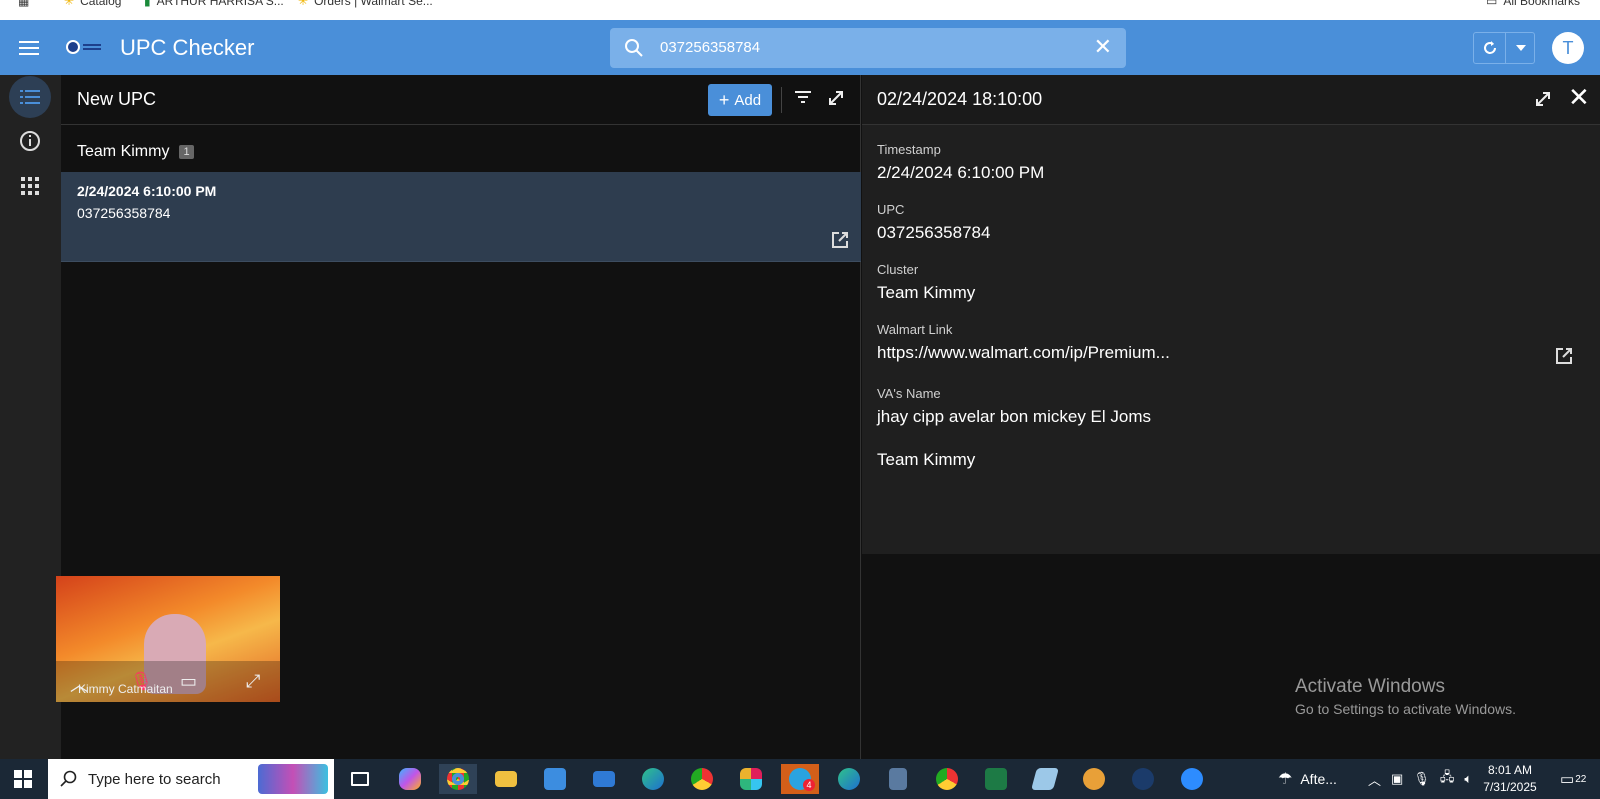  What do you see at coordinates (1579, 97) in the screenshot?
I see `close-icon: ✕` at bounding box center [1579, 97].